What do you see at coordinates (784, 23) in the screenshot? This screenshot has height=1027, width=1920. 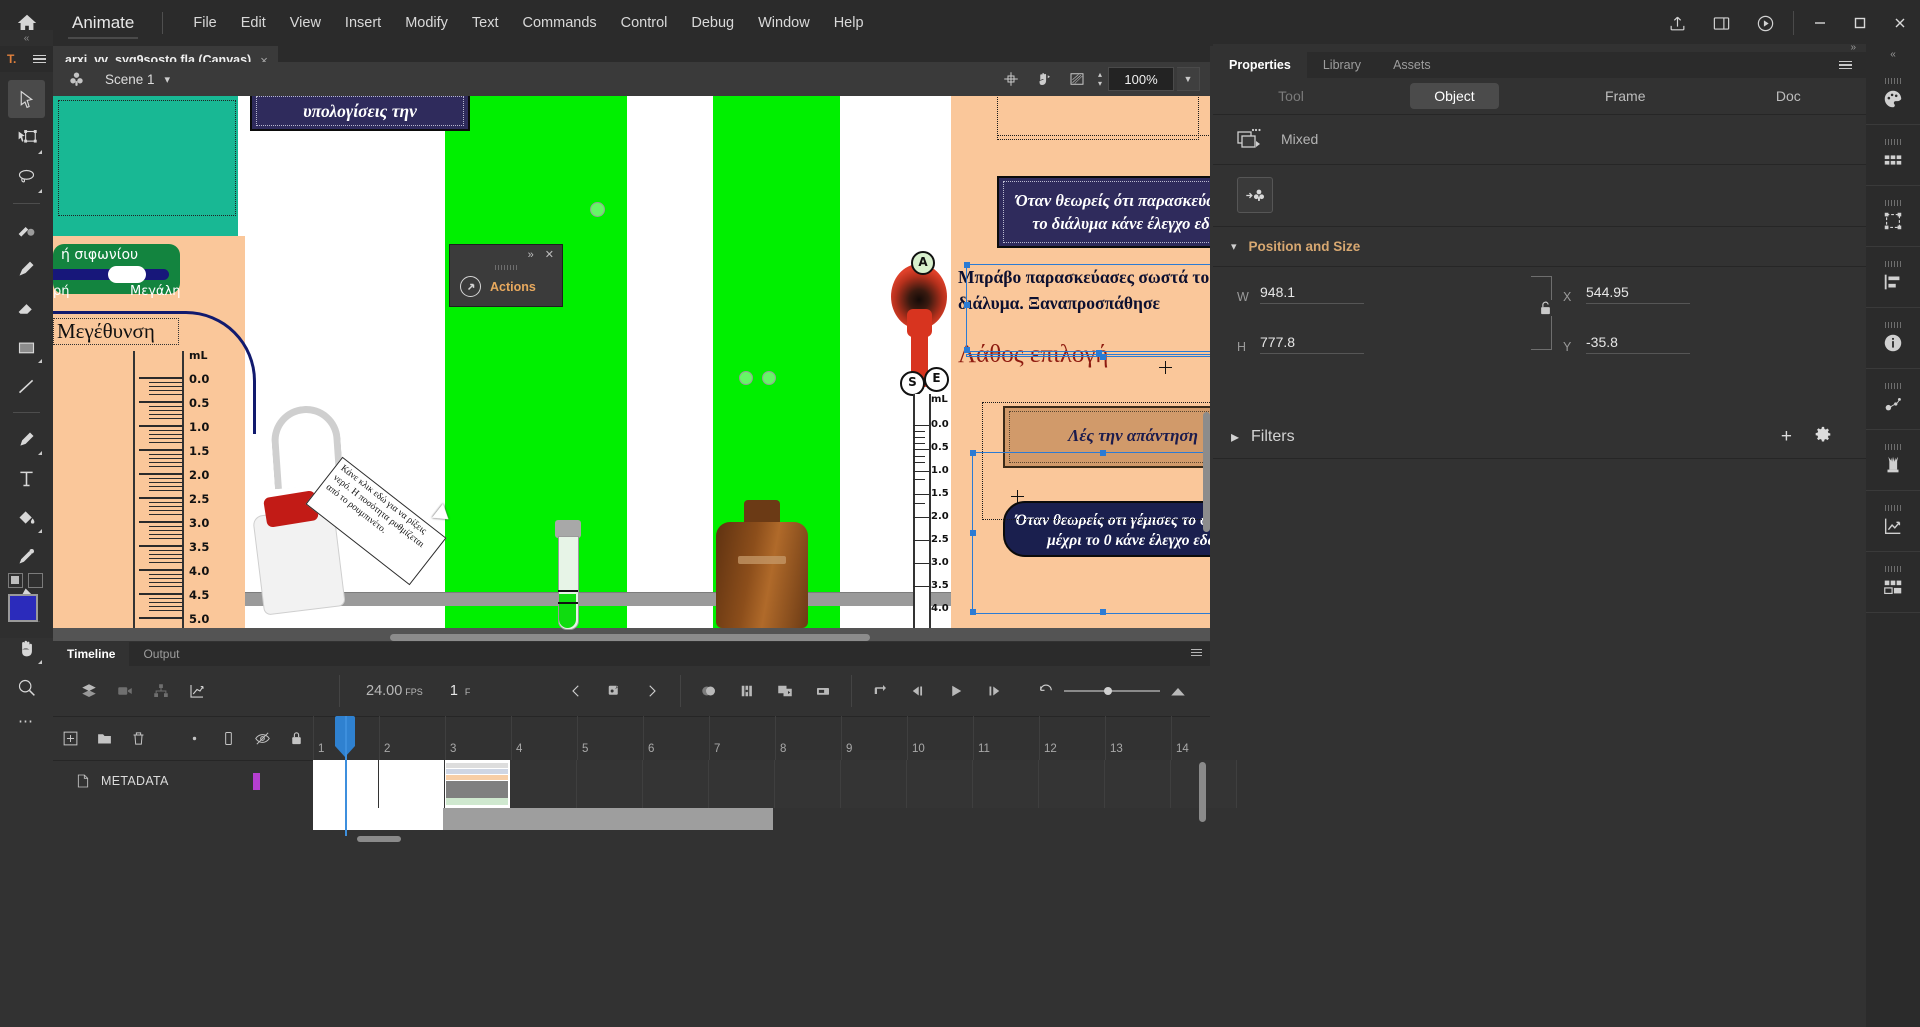 I see `menu-window: Window` at bounding box center [784, 23].